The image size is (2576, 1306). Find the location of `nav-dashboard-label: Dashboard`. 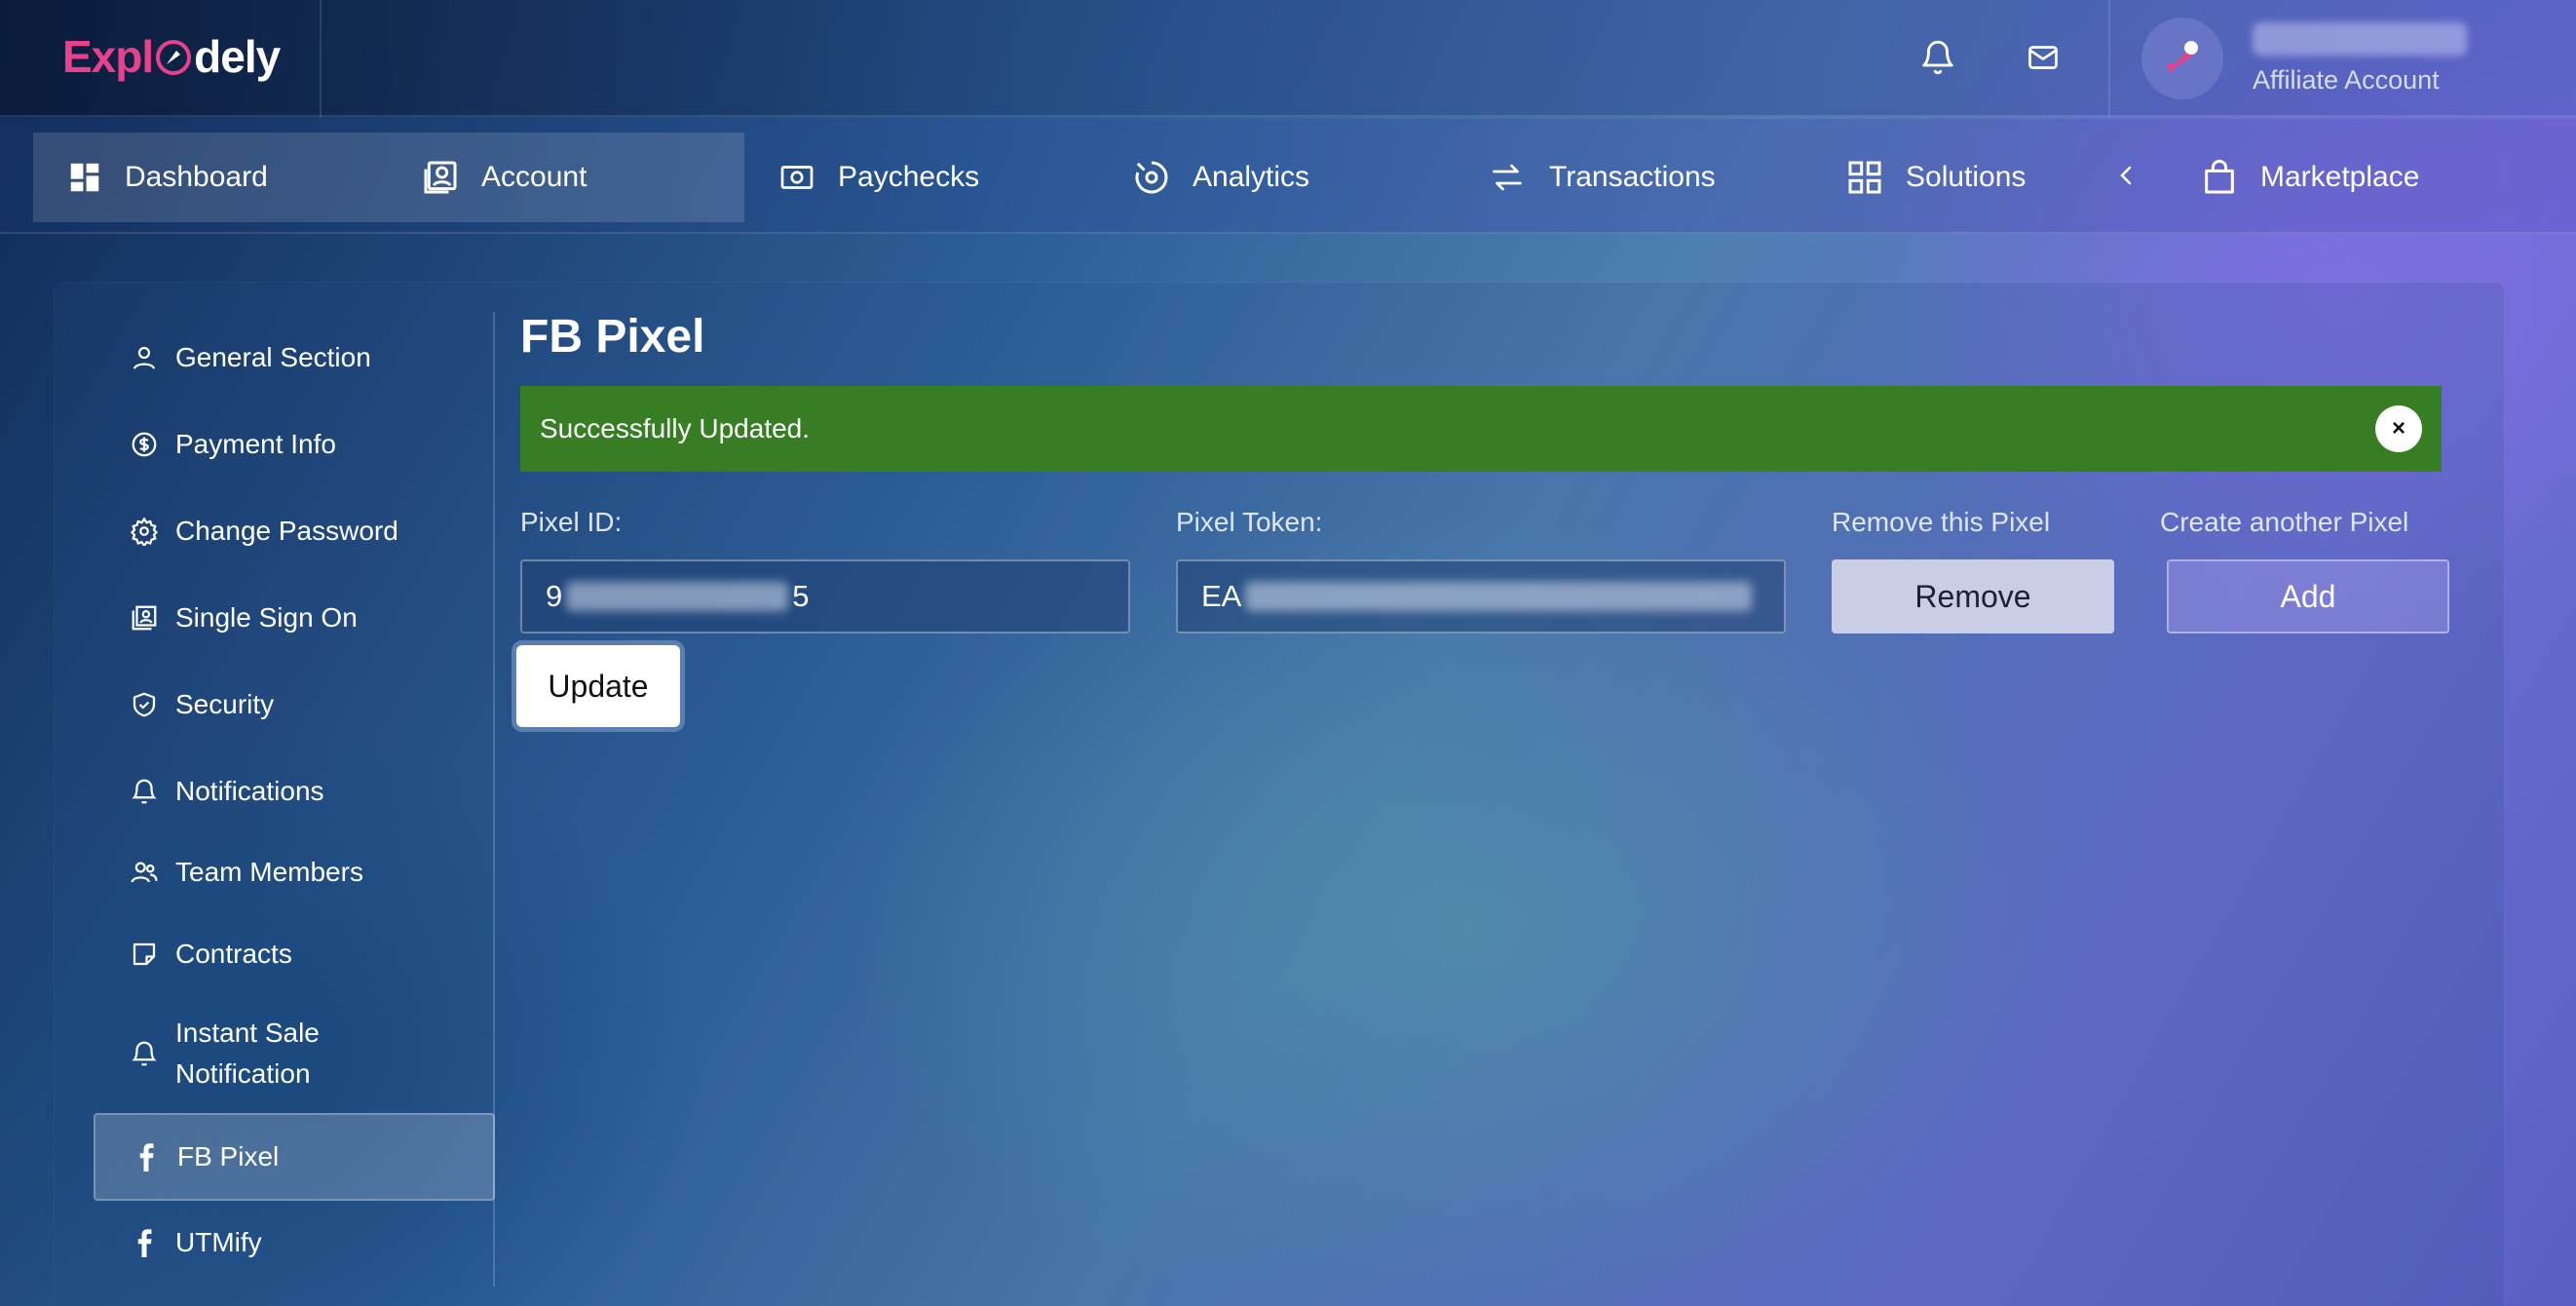

nav-dashboard-label: Dashboard is located at coordinates (196, 177).